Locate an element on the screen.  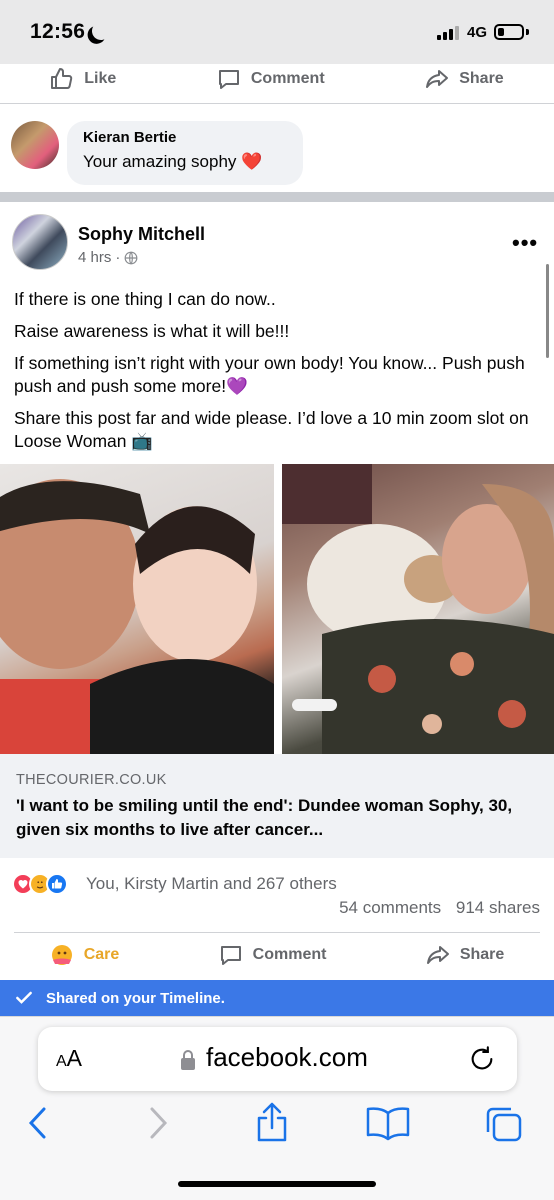
shared-banner: Shared on your Timeline. is located at coordinates (277, 998).